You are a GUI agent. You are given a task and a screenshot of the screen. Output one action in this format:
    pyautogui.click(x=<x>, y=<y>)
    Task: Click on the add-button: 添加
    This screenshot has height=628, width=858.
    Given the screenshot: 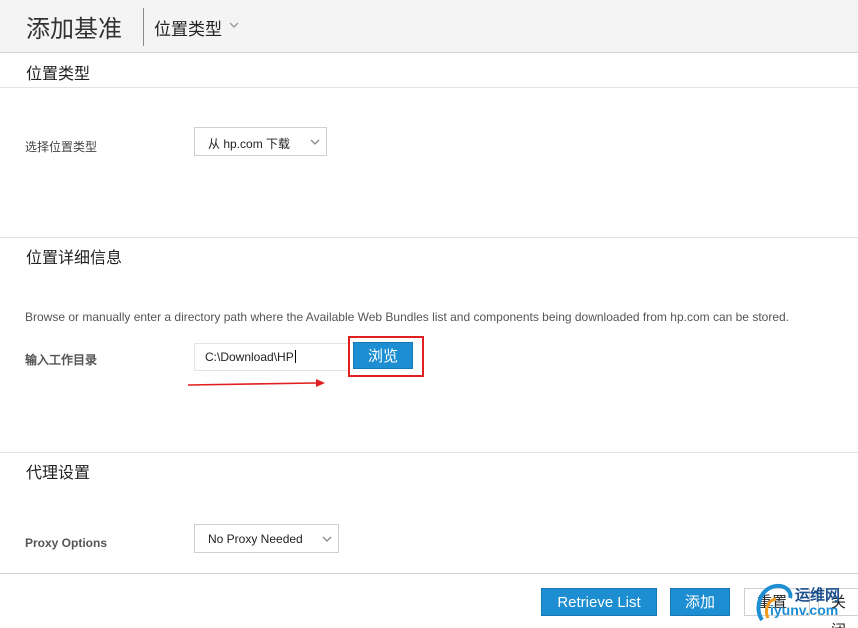 What is the action you would take?
    pyautogui.click(x=700, y=602)
    